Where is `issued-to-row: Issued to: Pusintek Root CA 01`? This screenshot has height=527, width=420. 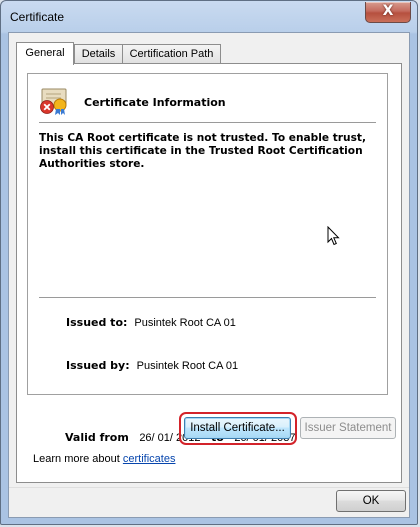
issued-to-row: Issued to: Pusintek Root CA 01 is located at coordinates (151, 322).